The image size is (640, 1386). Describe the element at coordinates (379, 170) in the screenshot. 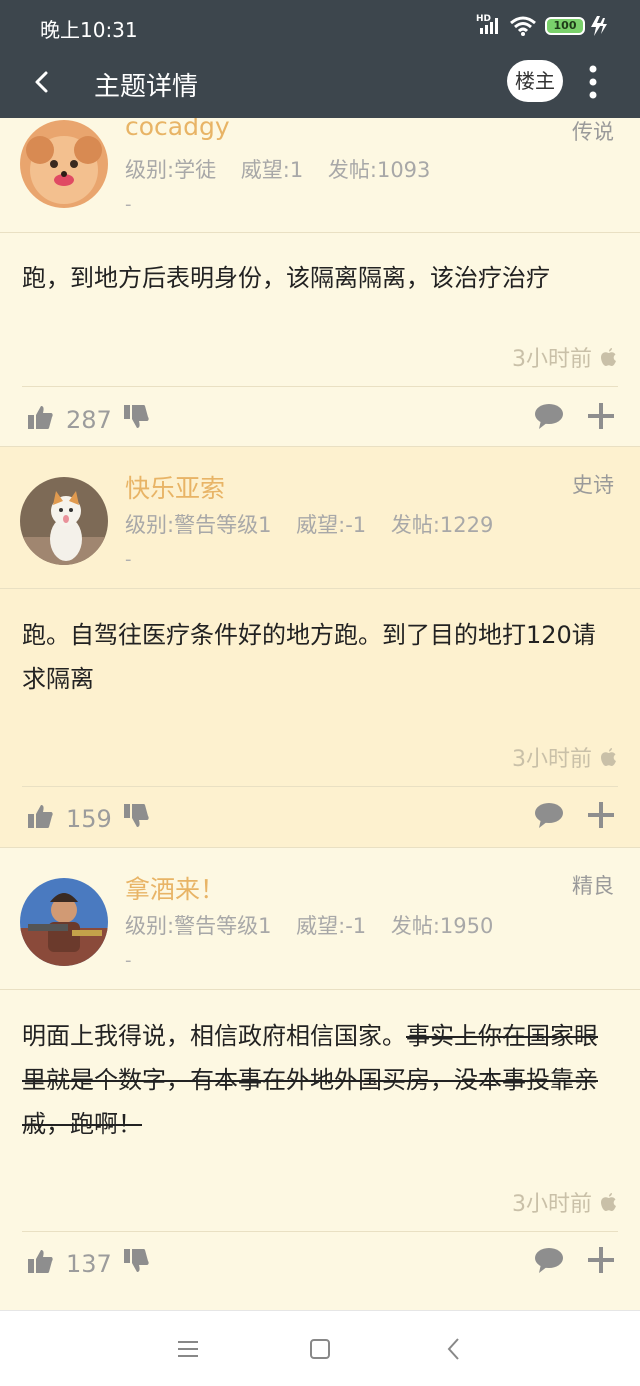

I see `user-post-count: 发帖:1093` at that location.